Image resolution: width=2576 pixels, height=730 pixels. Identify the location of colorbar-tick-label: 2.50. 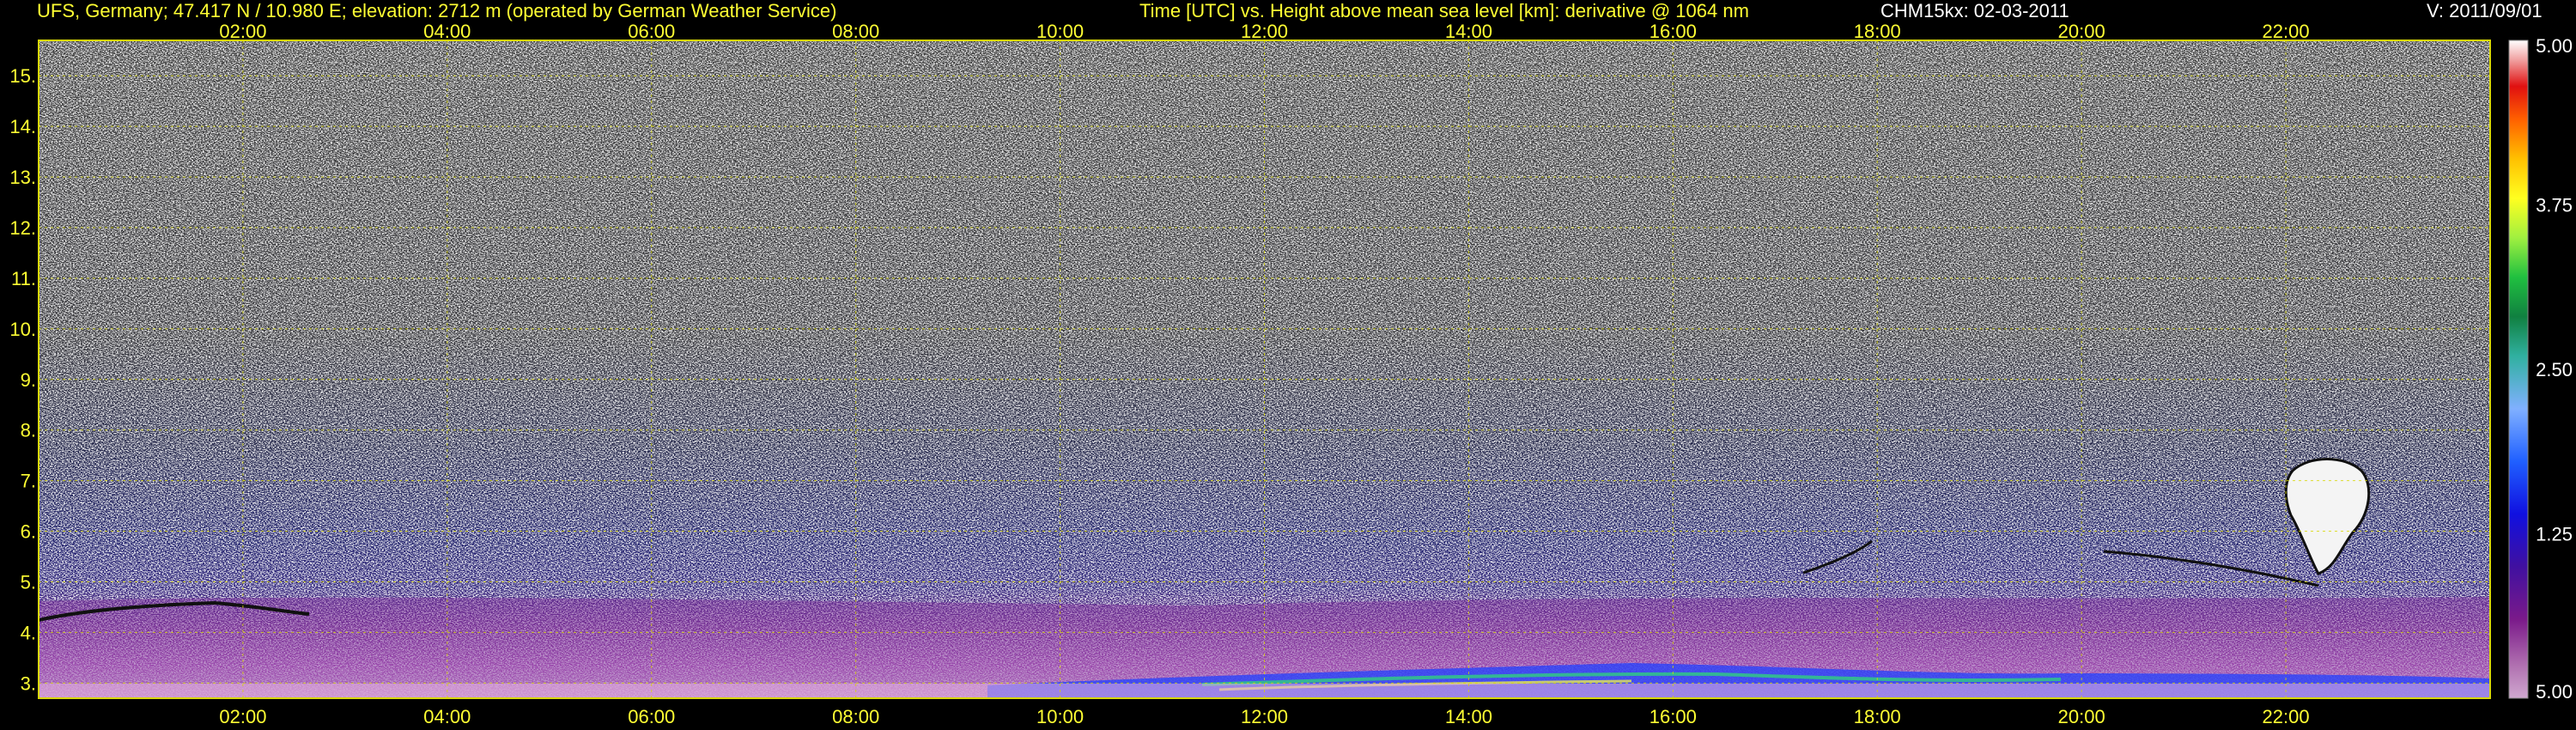
(2554, 369).